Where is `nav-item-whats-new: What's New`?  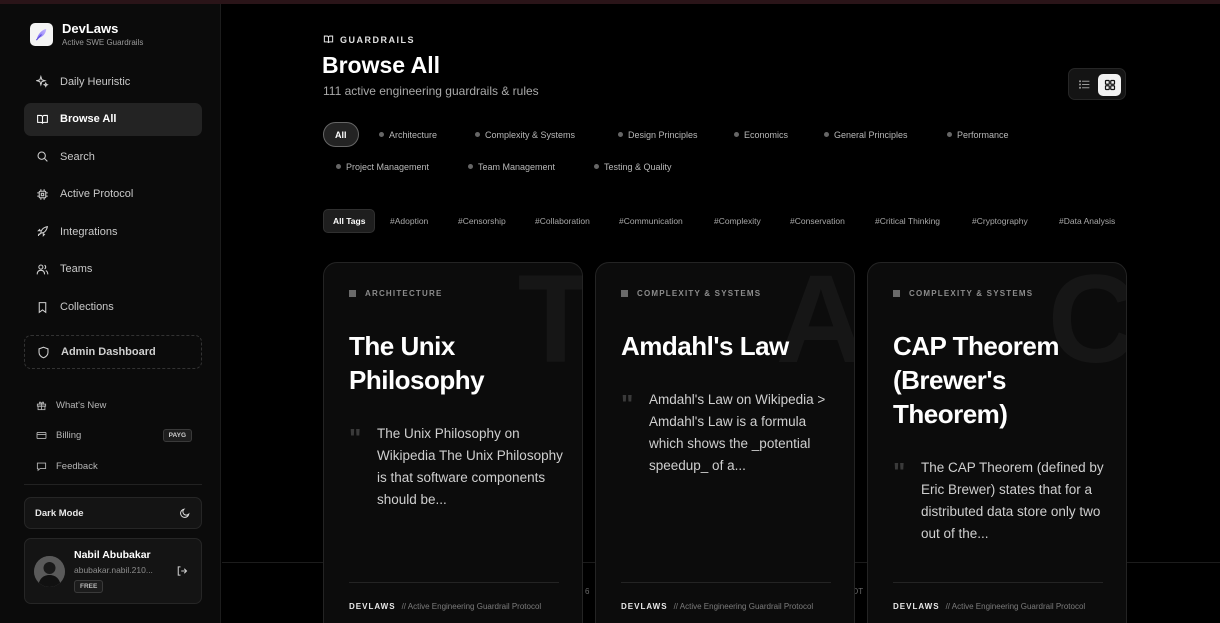
nav-item-whats-new: What's New is located at coordinates (114, 405).